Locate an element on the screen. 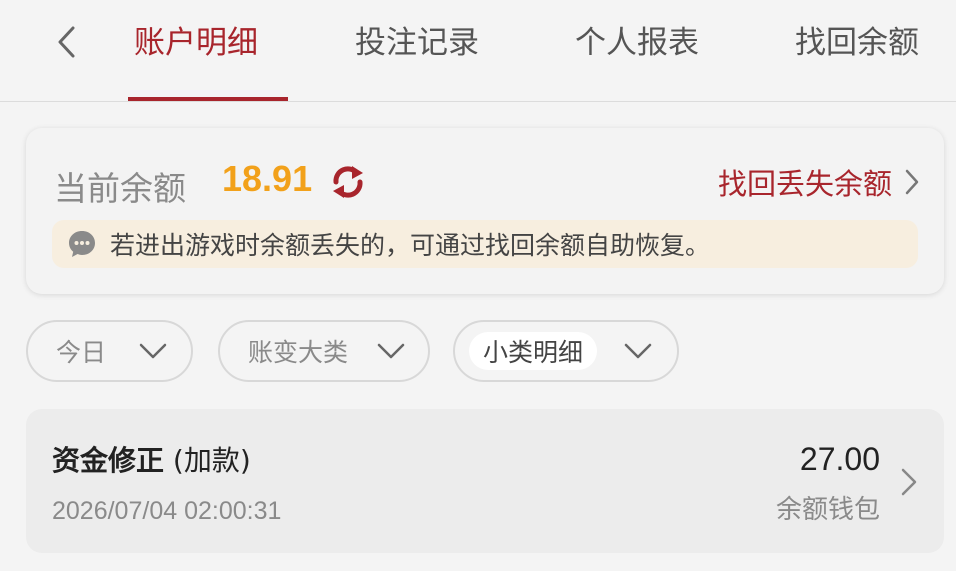 Image resolution: width=956 pixels, height=571 pixels. date-filter-label: 今日 is located at coordinates (81, 352).